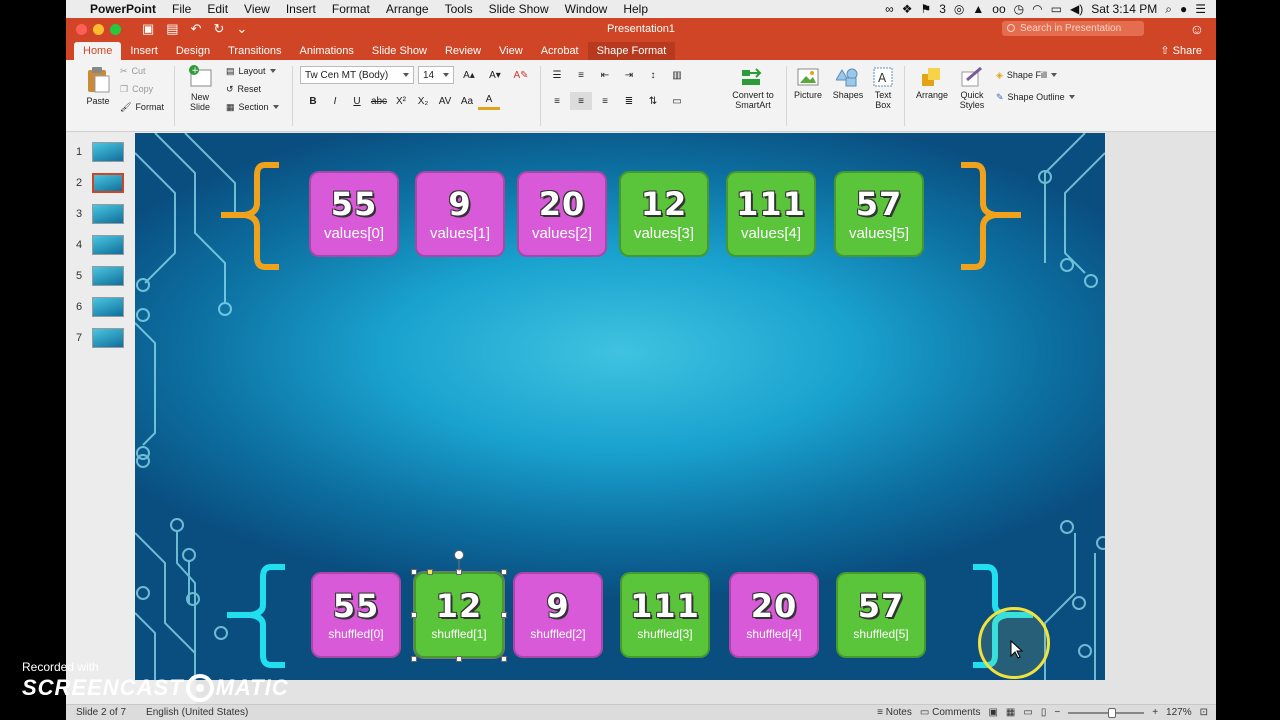  What do you see at coordinates (653, 75) in the screenshot?
I see `line-spacing-icon: ↕` at bounding box center [653, 75].